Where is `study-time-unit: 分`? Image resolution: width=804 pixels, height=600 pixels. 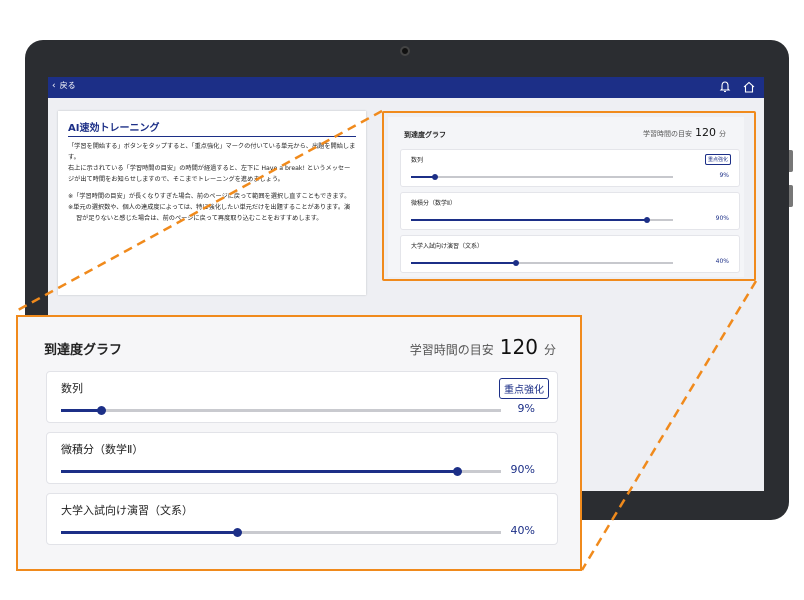
study-time-unit: 分 is located at coordinates (549, 350).